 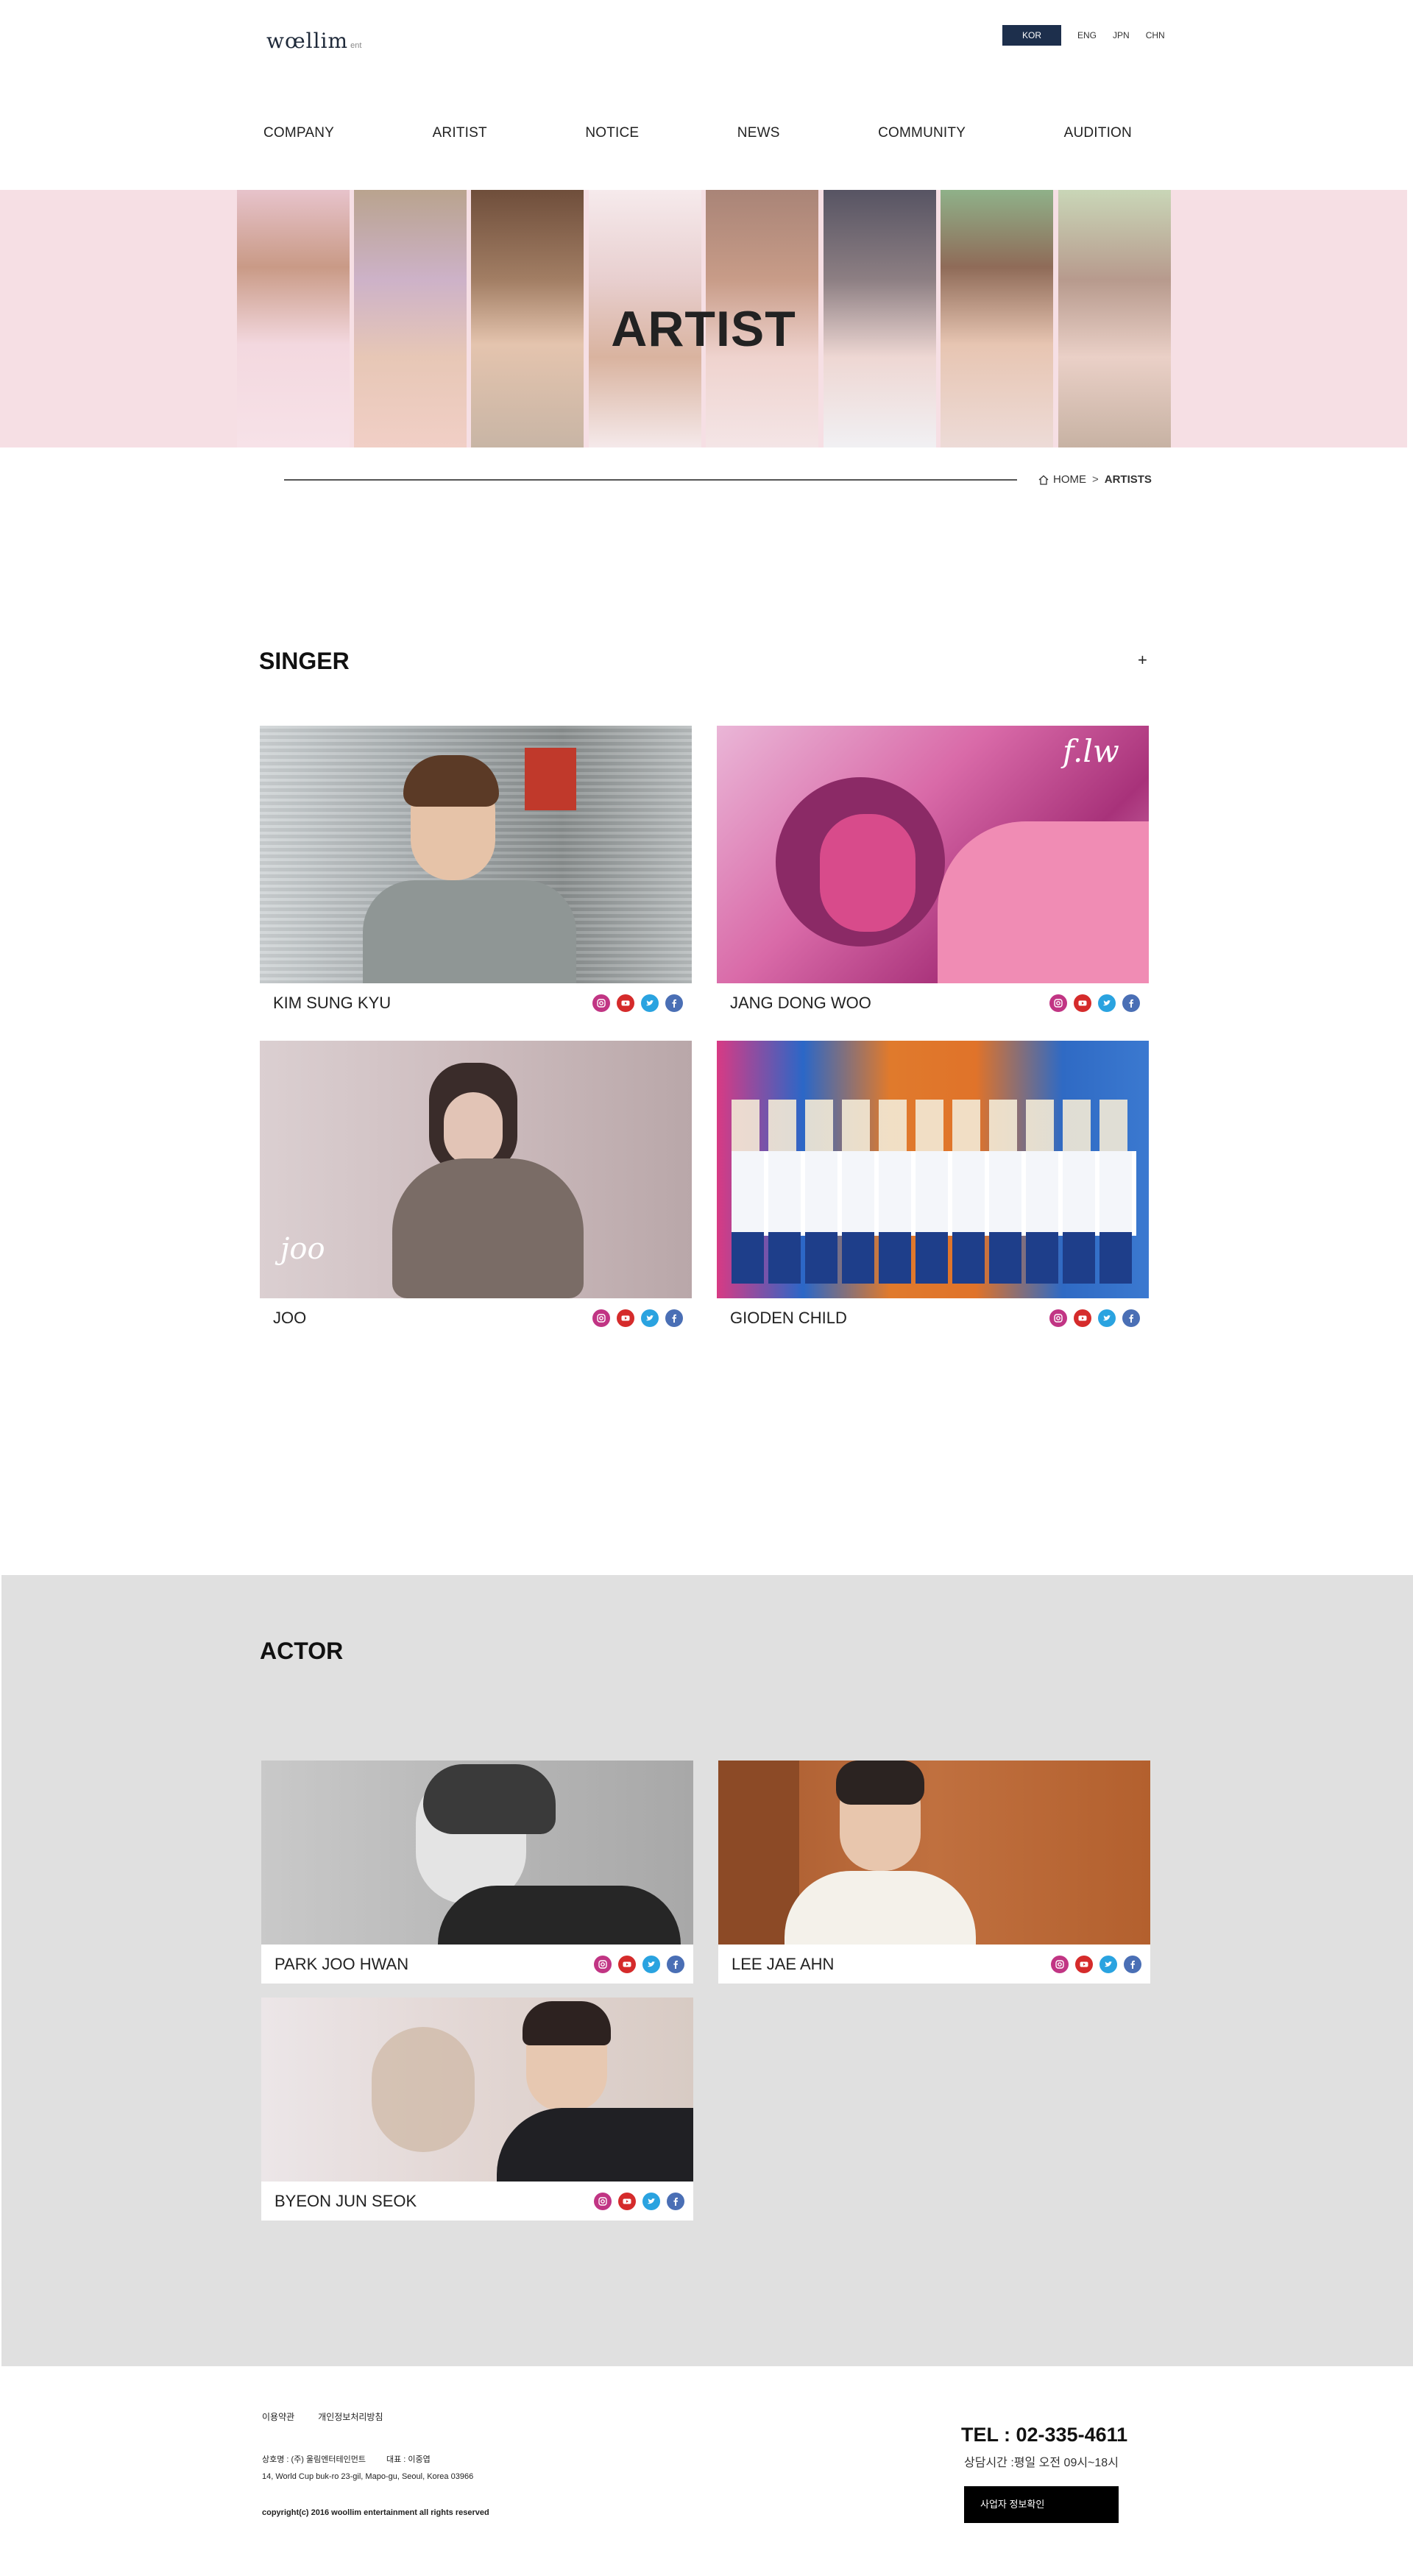 I want to click on artist-name: JOO, so click(x=290, y=1317).